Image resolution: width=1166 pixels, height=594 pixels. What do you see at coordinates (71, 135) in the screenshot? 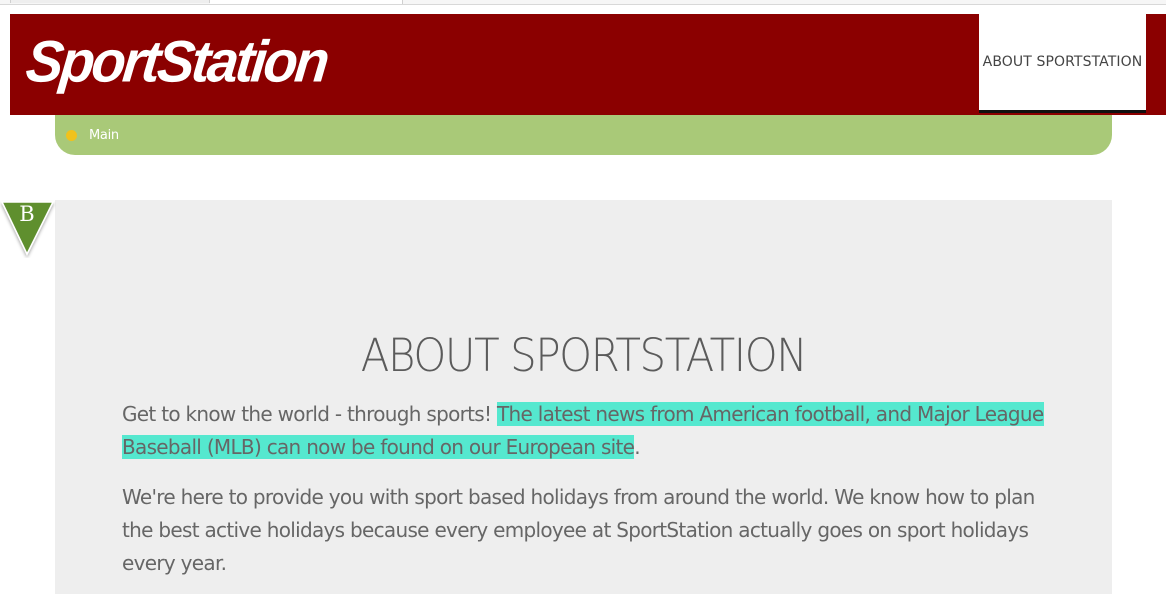
I see `dot-icon` at bounding box center [71, 135].